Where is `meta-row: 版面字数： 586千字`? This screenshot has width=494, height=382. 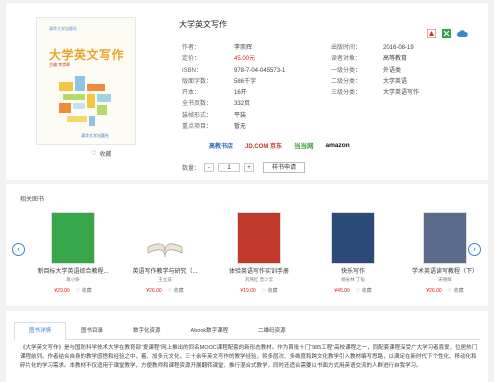 meta-row: 版面字数： 586千字 is located at coordinates (233, 82).